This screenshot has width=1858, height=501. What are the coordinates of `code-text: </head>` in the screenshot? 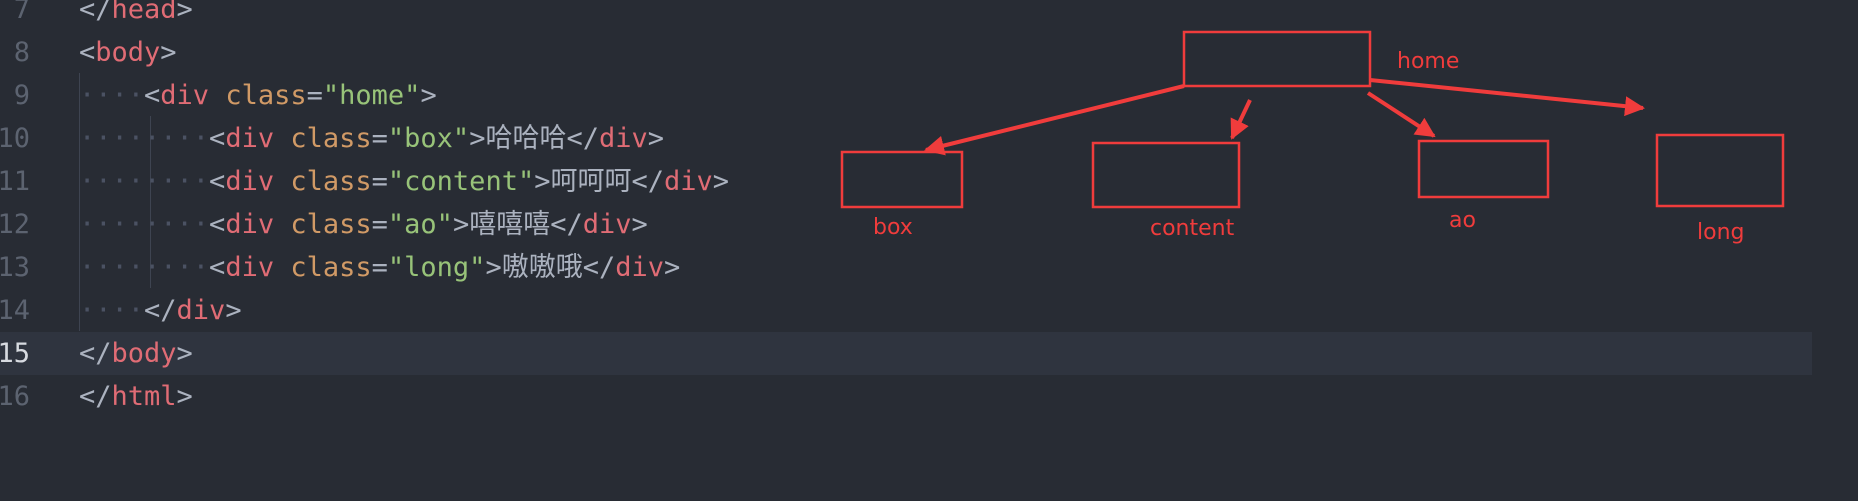 It's located at (136, 15).